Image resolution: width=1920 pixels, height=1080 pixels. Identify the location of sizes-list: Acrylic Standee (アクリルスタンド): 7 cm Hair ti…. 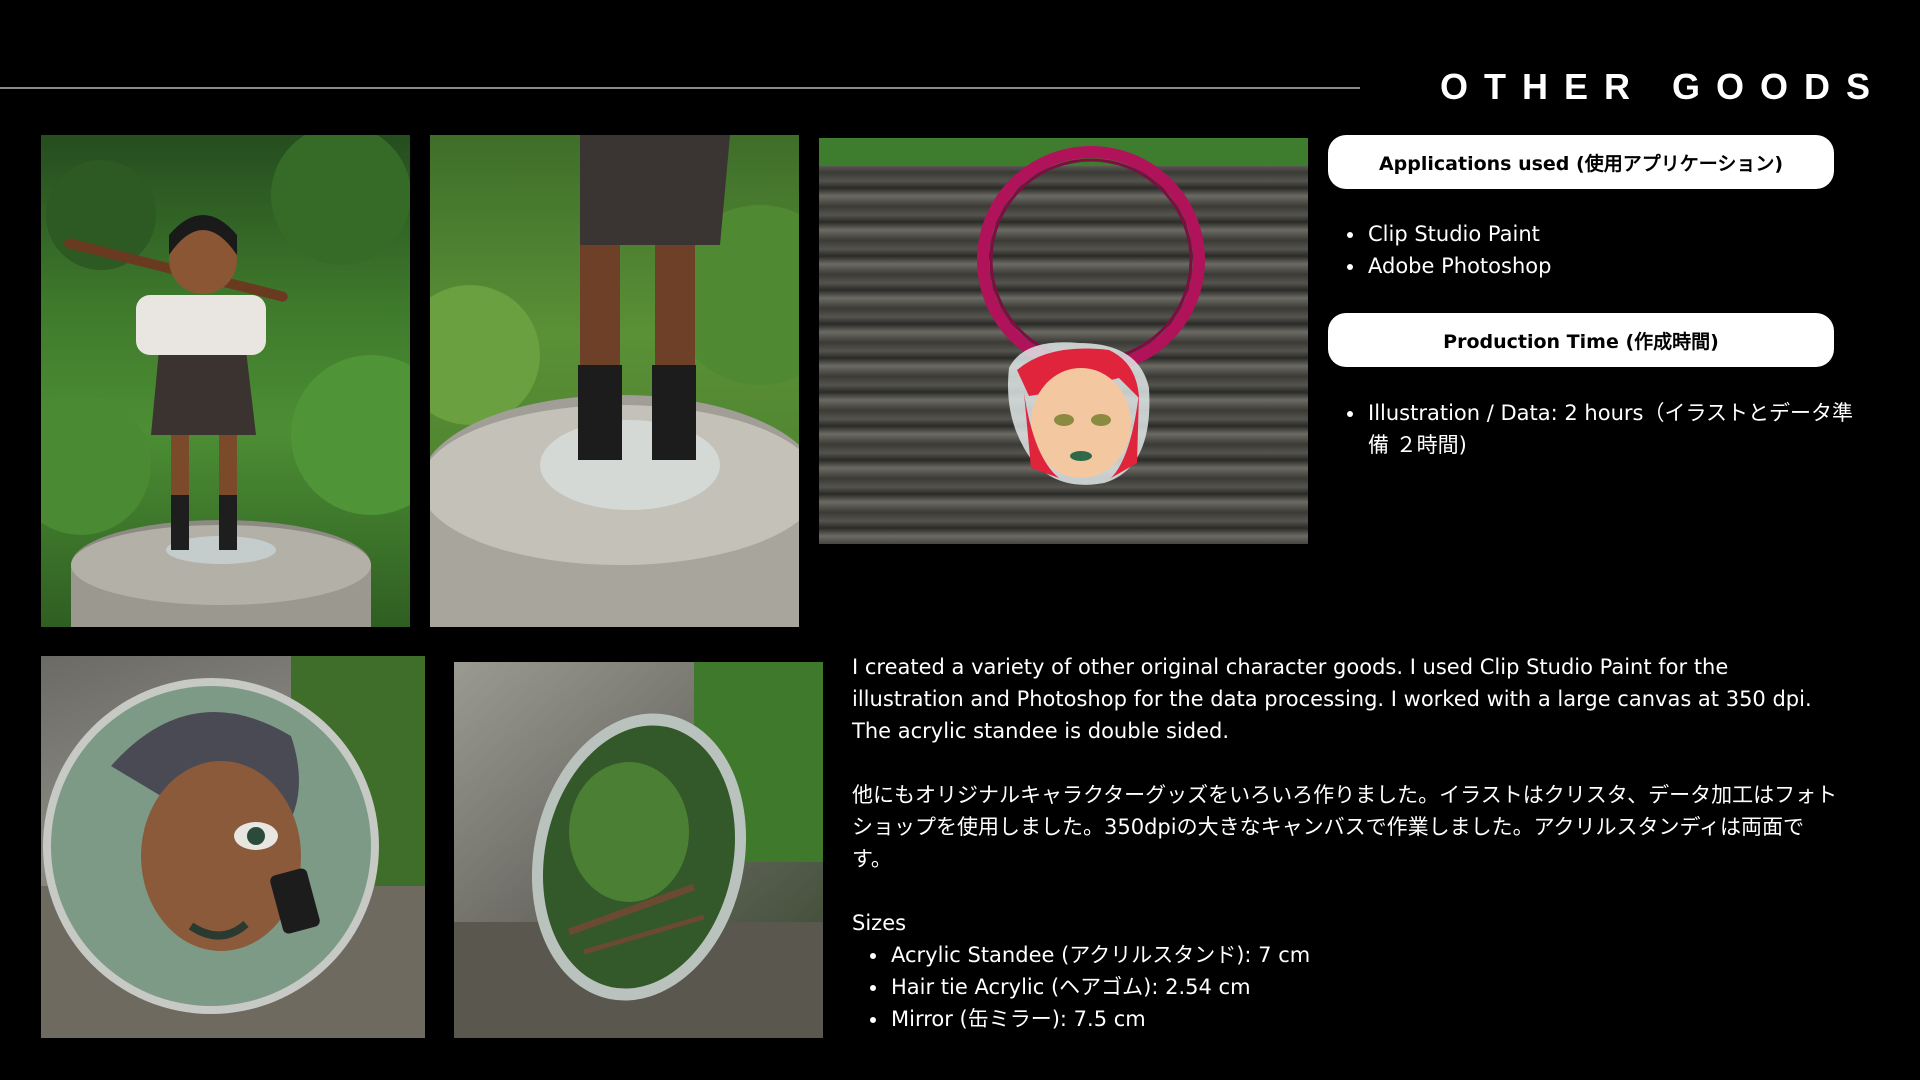
(1220, 987).